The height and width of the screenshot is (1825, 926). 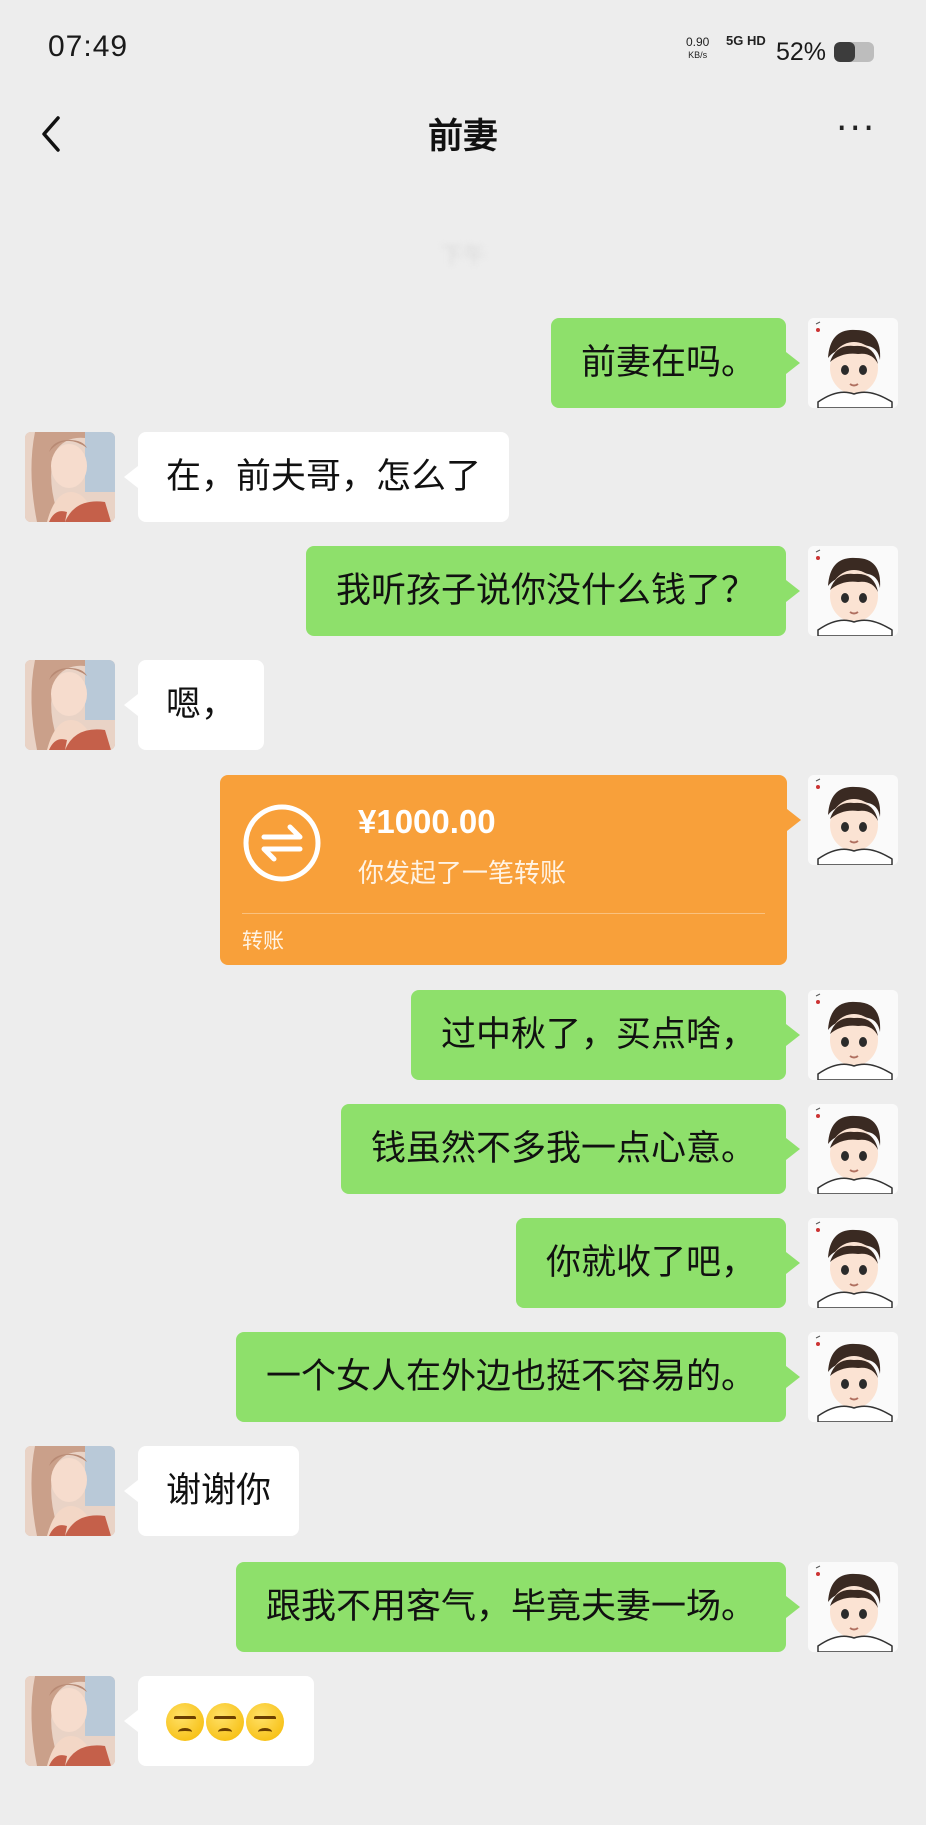 What do you see at coordinates (463, 50) in the screenshot?
I see `status-bar: 07:49 0.90 KB/s 5G HD 52%` at bounding box center [463, 50].